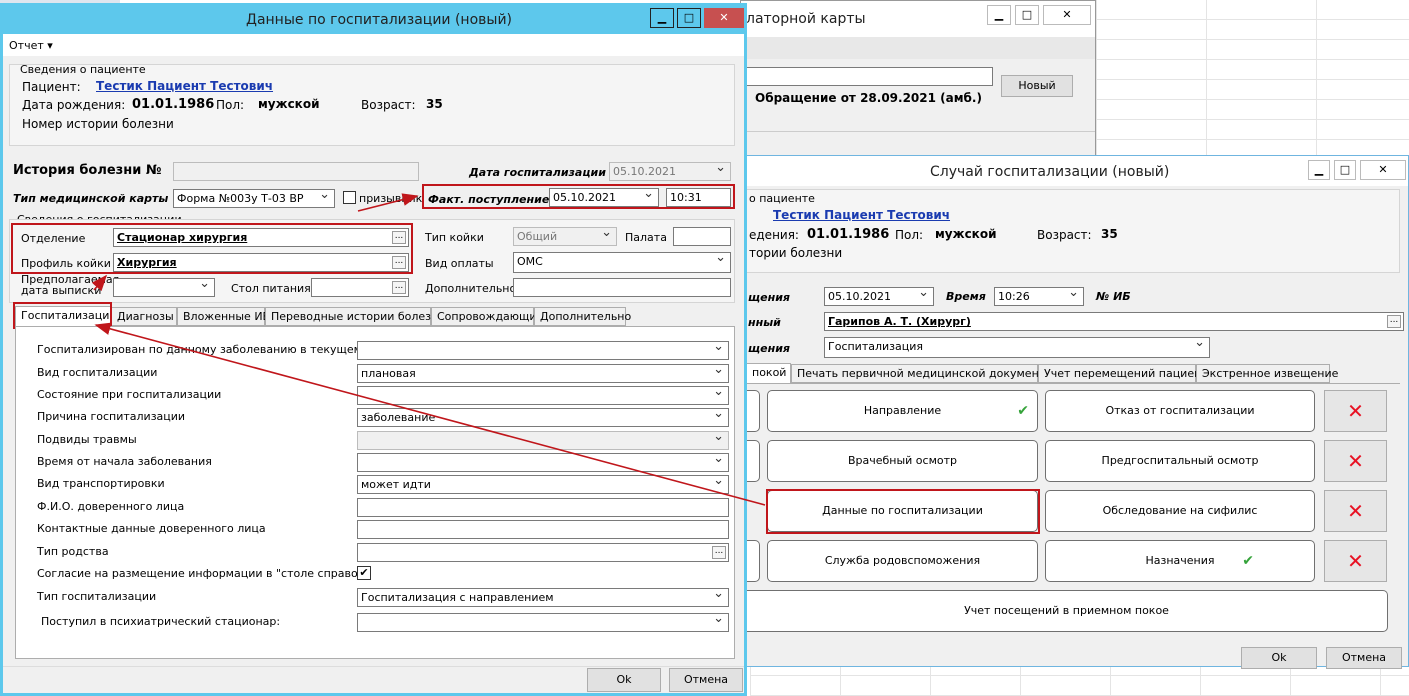 The height and width of the screenshot is (696, 1409). I want to click on arrow-to-dept, so click(99, 283).